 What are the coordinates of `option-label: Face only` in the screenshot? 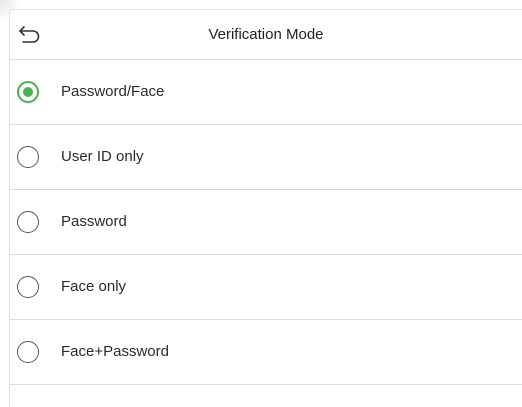 It's located at (94, 286).